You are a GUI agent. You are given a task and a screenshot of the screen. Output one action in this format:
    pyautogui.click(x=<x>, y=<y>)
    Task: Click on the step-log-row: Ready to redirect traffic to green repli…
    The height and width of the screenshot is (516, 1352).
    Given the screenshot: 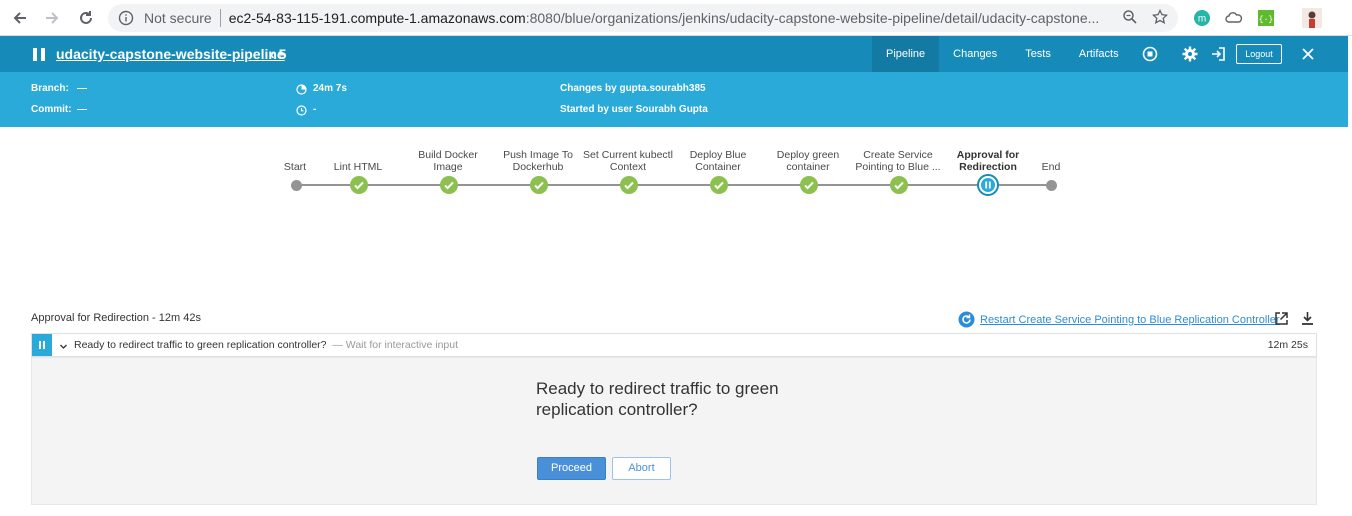 What is the action you would take?
    pyautogui.click(x=674, y=345)
    